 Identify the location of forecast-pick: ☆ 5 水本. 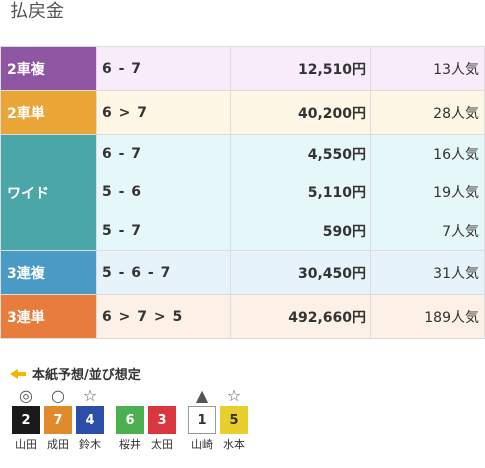
(234, 419).